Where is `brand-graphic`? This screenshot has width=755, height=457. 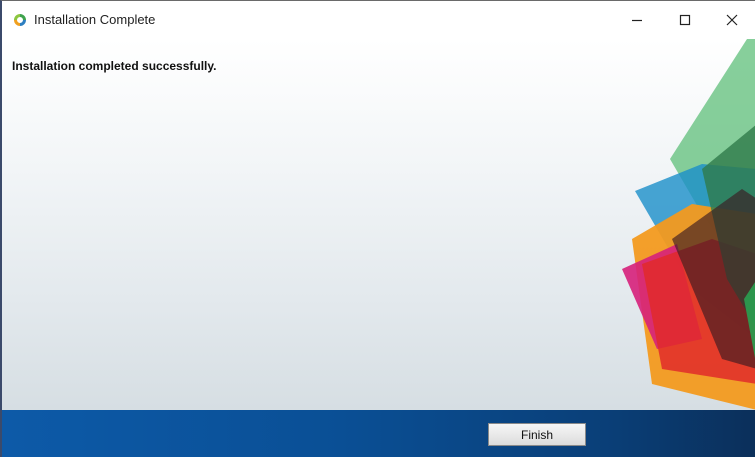
brand-graphic is located at coordinates (688, 224).